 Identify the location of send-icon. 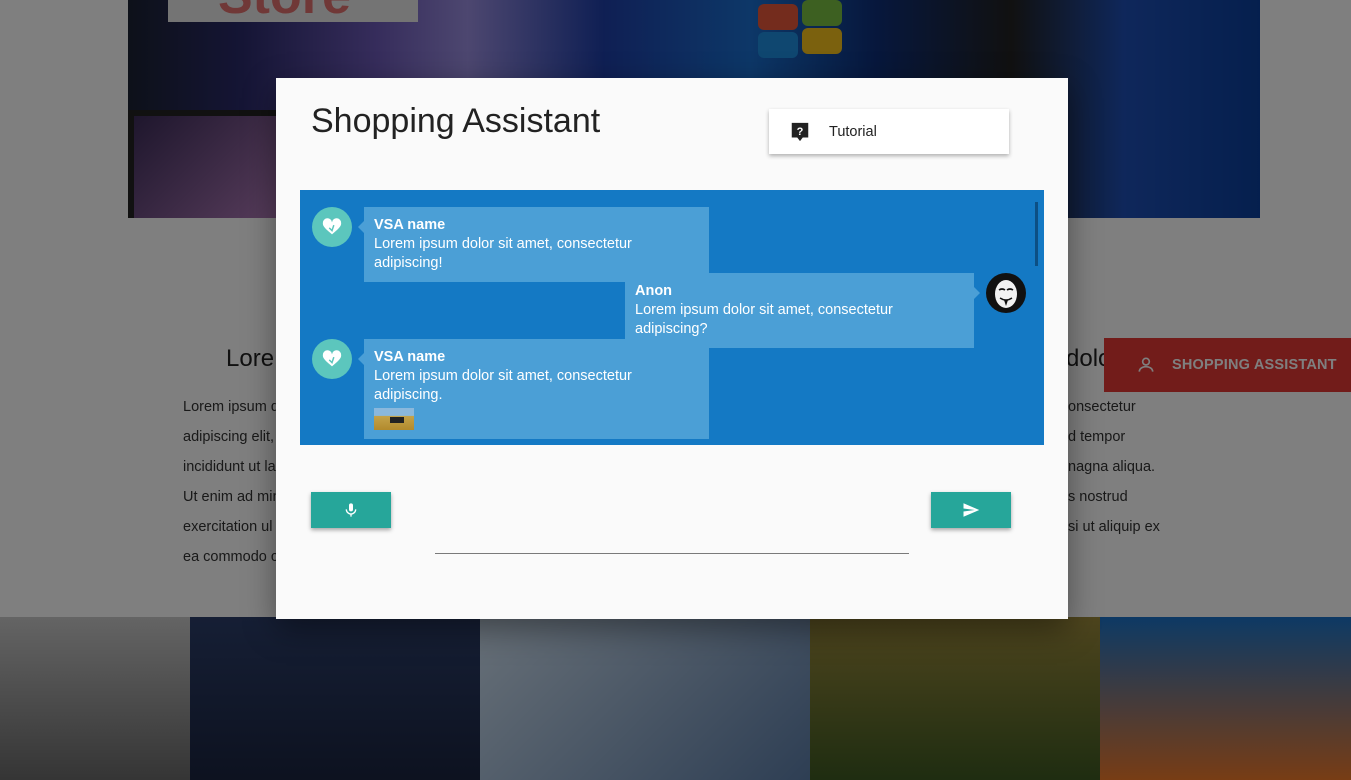
(971, 510).